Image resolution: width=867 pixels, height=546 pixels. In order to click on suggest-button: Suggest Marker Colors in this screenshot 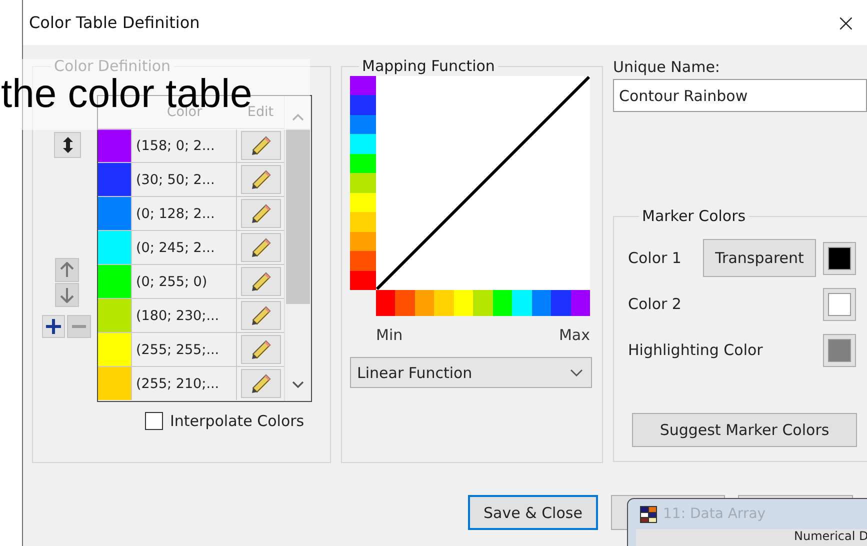, I will do `click(744, 430)`.